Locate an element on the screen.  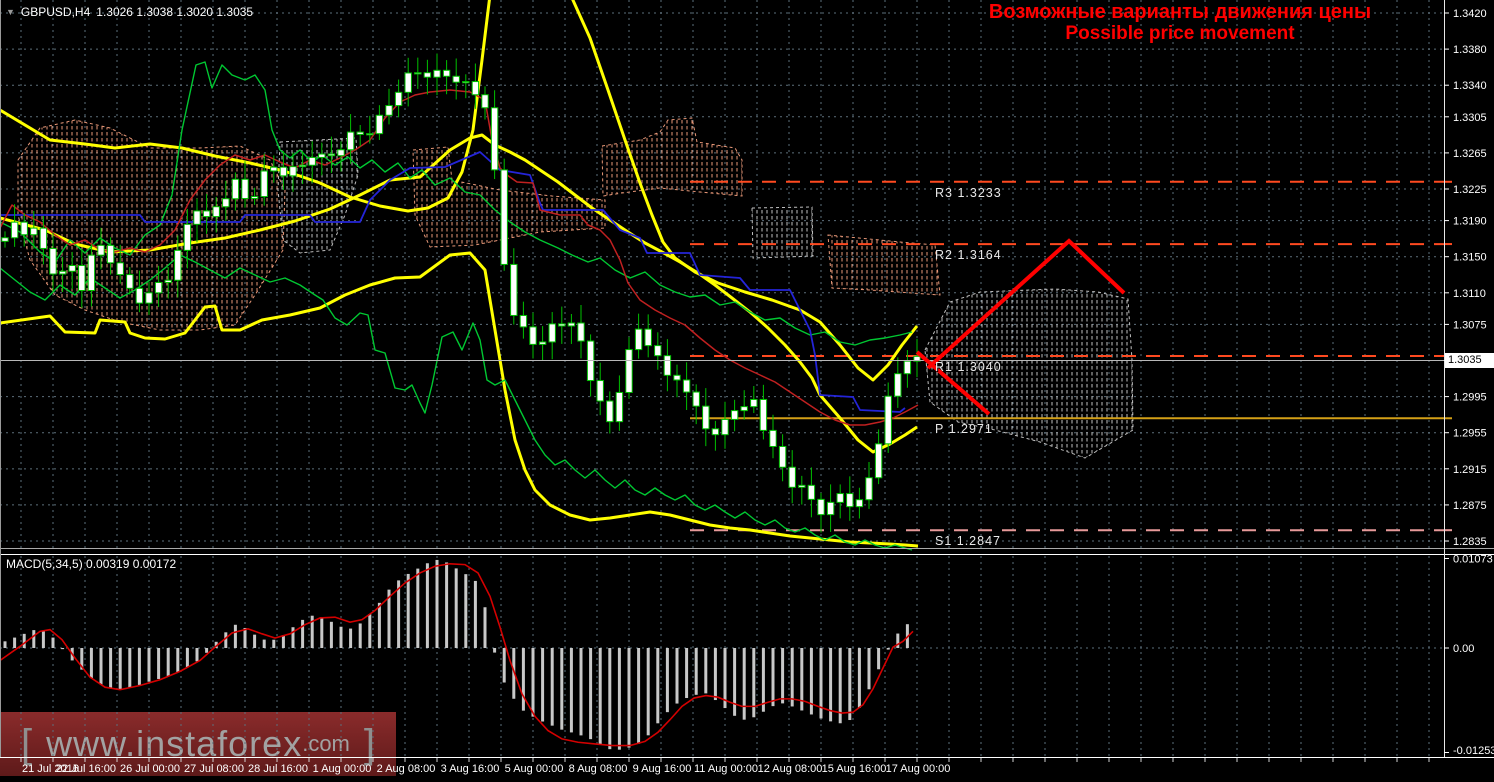
svg-text: 28 Jul 16:00 is located at coordinates (278, 769).